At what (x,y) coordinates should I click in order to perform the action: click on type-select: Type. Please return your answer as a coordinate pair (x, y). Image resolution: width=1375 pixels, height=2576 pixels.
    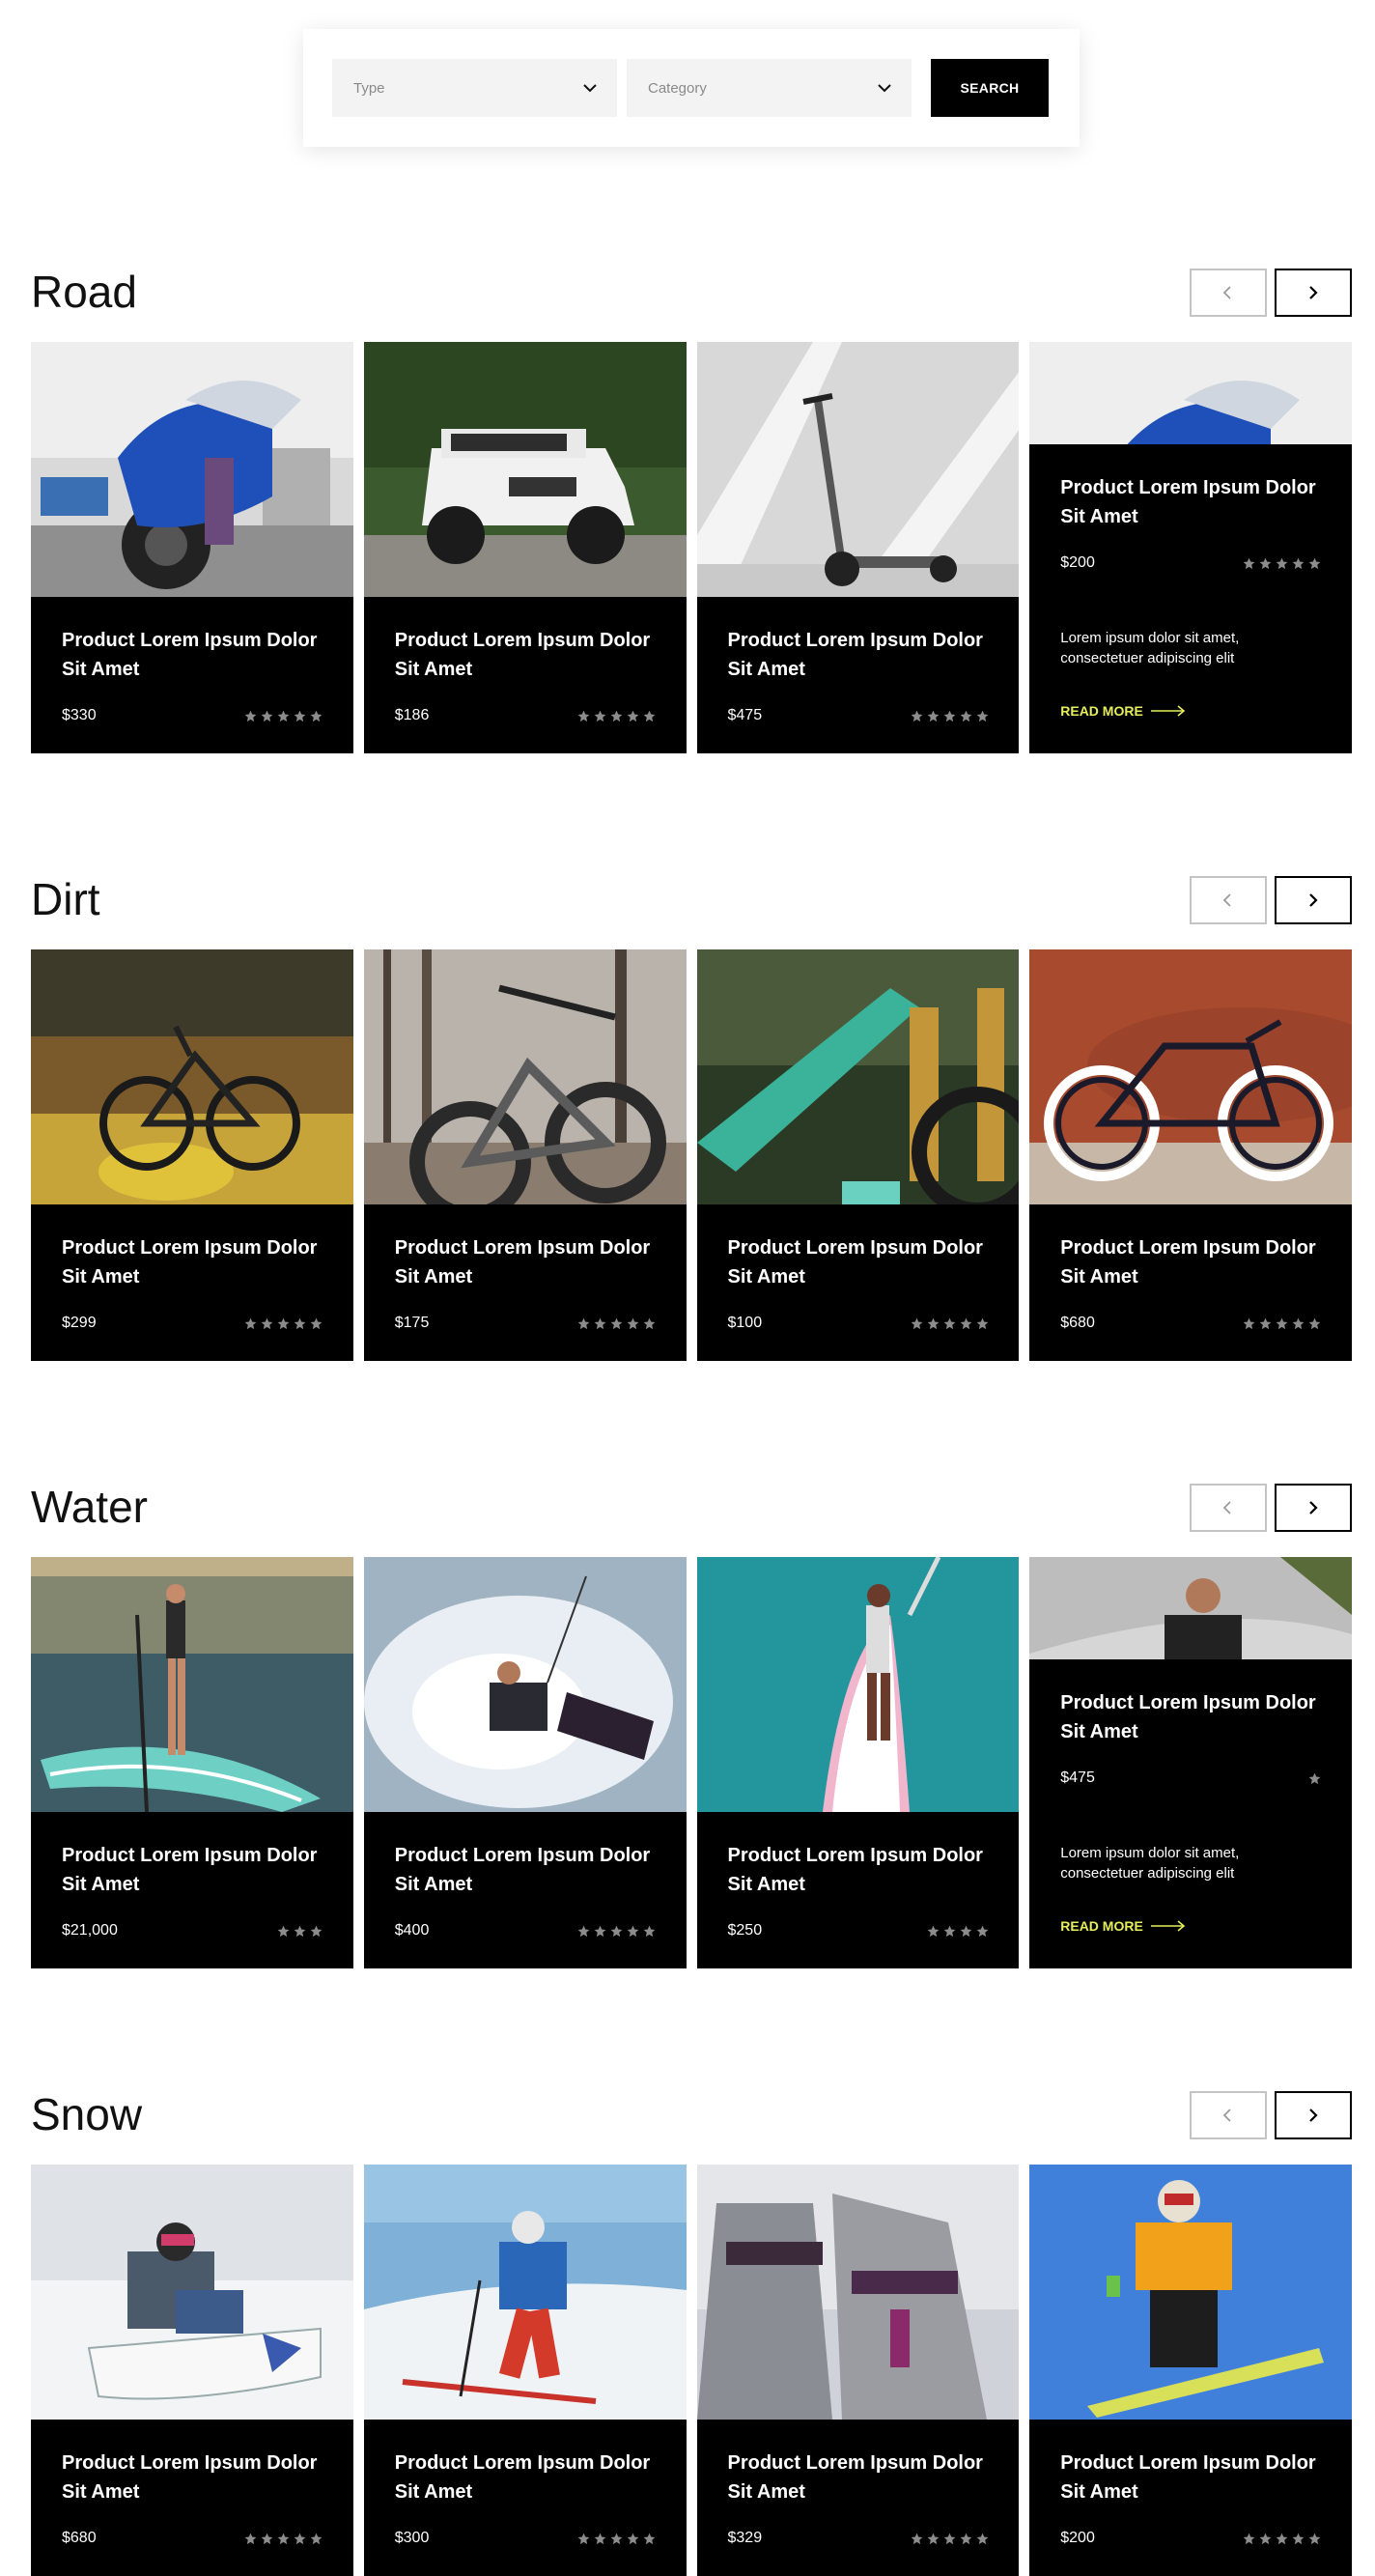
    Looking at the image, I should click on (474, 88).